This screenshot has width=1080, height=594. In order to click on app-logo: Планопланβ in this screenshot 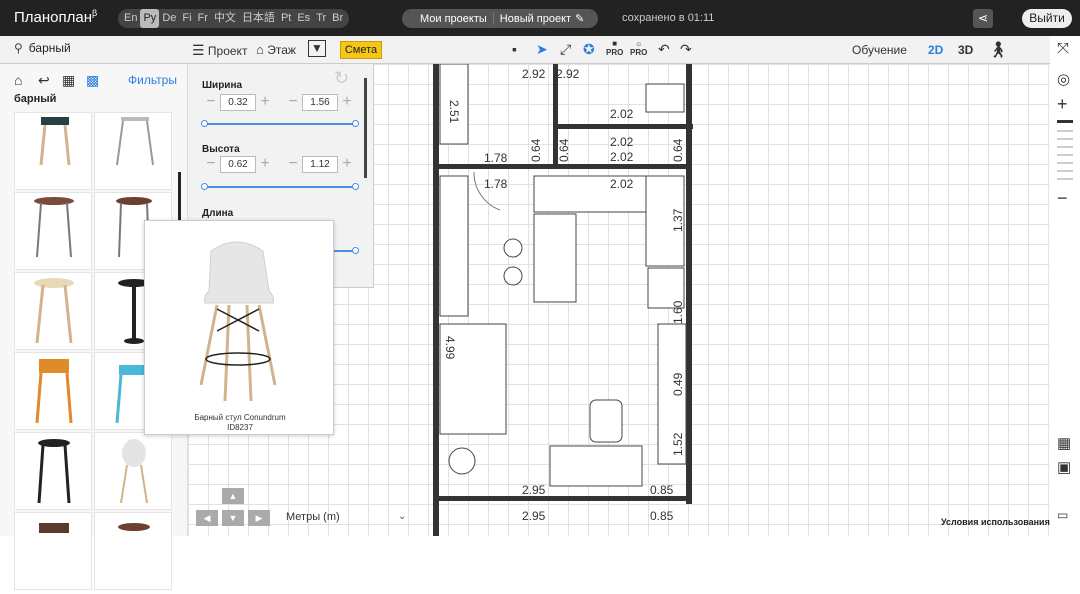, I will do `click(55, 17)`.